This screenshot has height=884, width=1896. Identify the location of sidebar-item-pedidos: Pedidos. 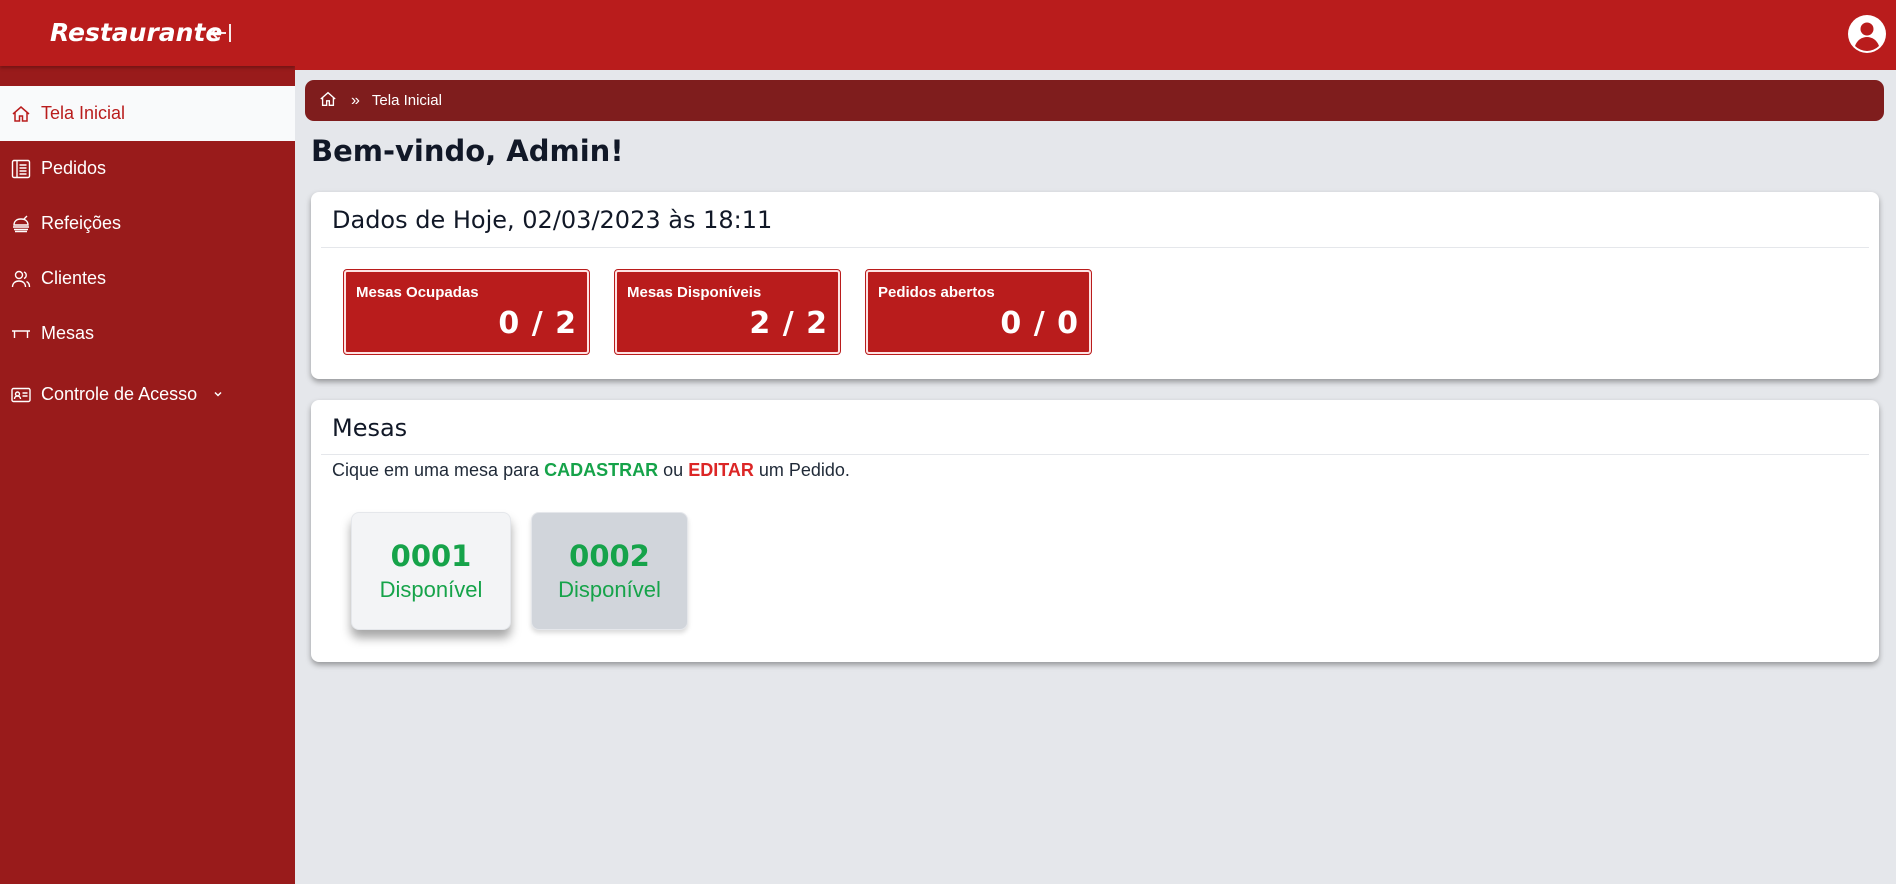
(147, 168).